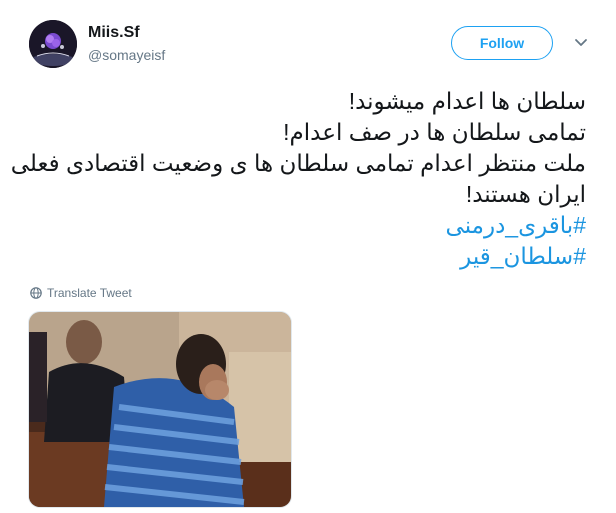  What do you see at coordinates (502, 43) in the screenshot?
I see `follow-button: Follow` at bounding box center [502, 43].